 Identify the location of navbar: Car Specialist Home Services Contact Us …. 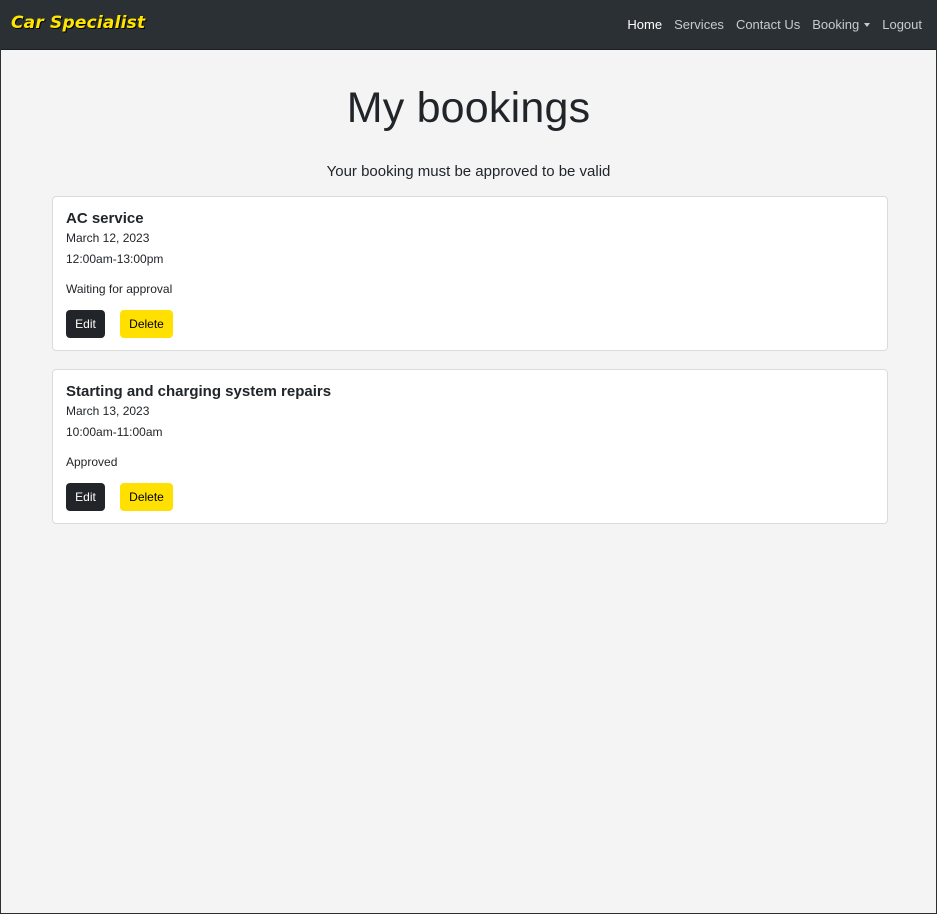
(468, 25).